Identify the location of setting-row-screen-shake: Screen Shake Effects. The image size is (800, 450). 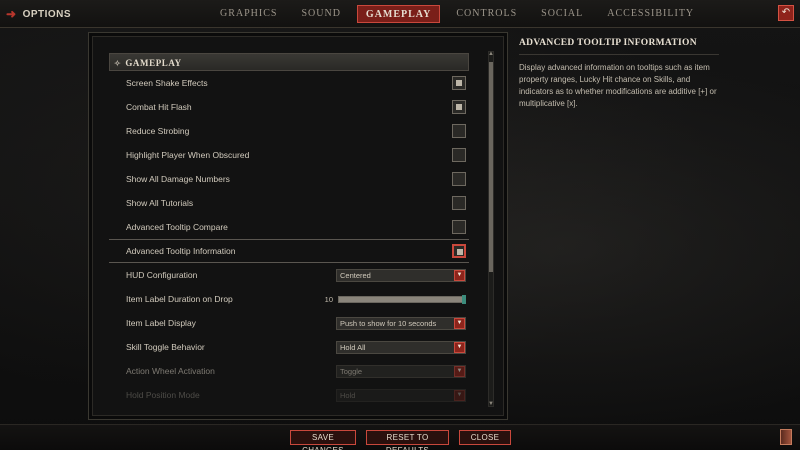
(289, 83).